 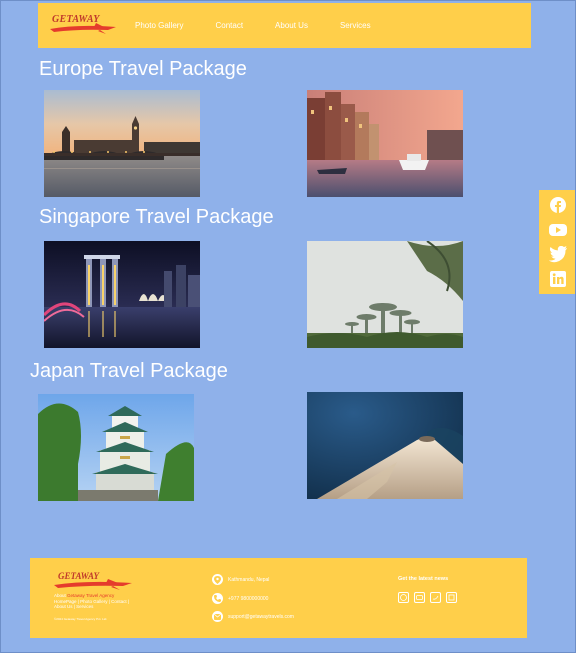 What do you see at coordinates (451, 597) in the screenshot?
I see `footer-linkedin-icon` at bounding box center [451, 597].